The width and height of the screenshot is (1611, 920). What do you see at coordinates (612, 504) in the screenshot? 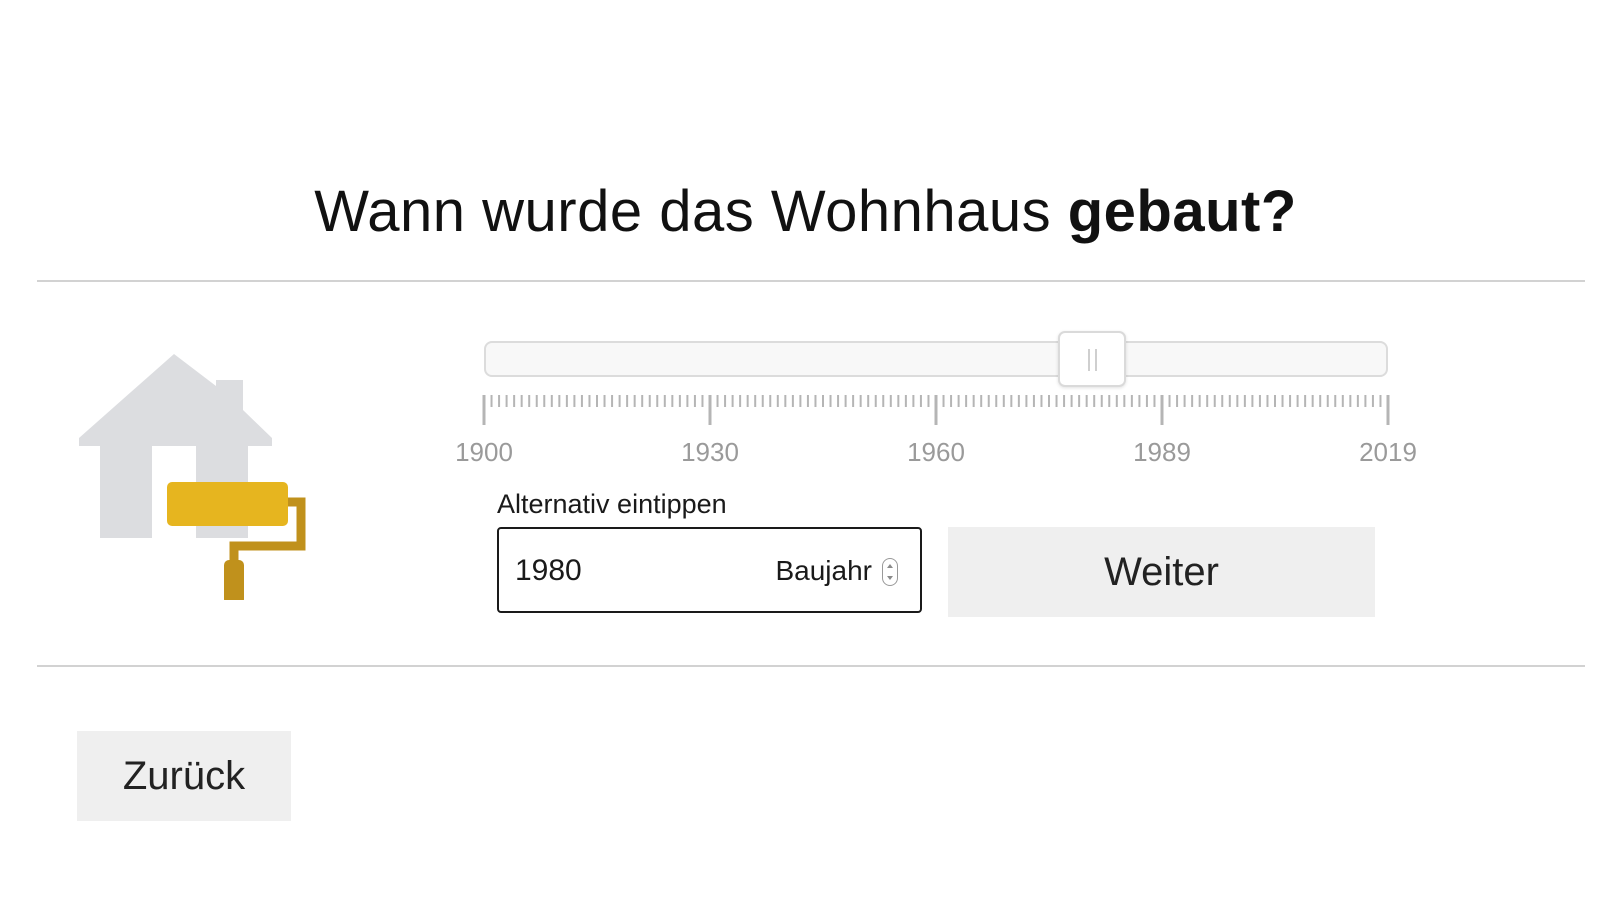
I see `alternative-input-label: Alternativ eintippen` at bounding box center [612, 504].